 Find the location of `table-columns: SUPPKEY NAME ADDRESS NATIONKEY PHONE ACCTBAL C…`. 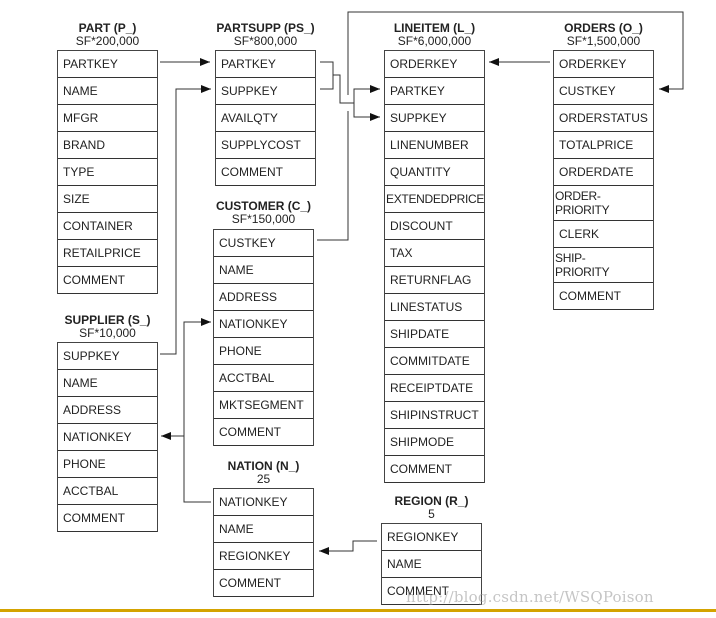

table-columns: SUPPKEY NAME ADDRESS NATIONKEY PHONE ACCTBAL C… is located at coordinates (107, 437).